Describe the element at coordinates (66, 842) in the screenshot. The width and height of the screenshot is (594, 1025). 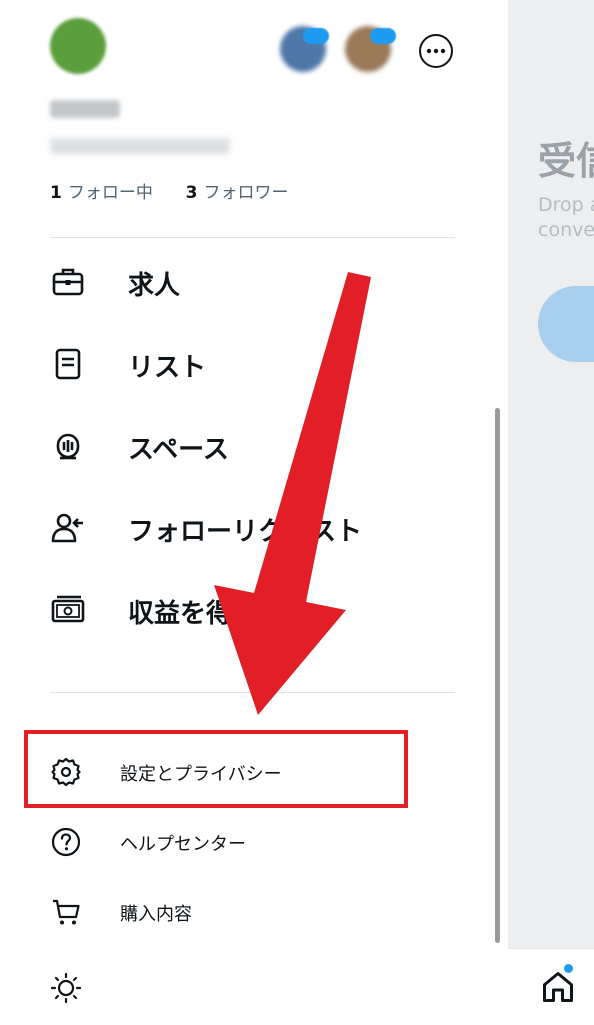
I see `help-icon` at that location.